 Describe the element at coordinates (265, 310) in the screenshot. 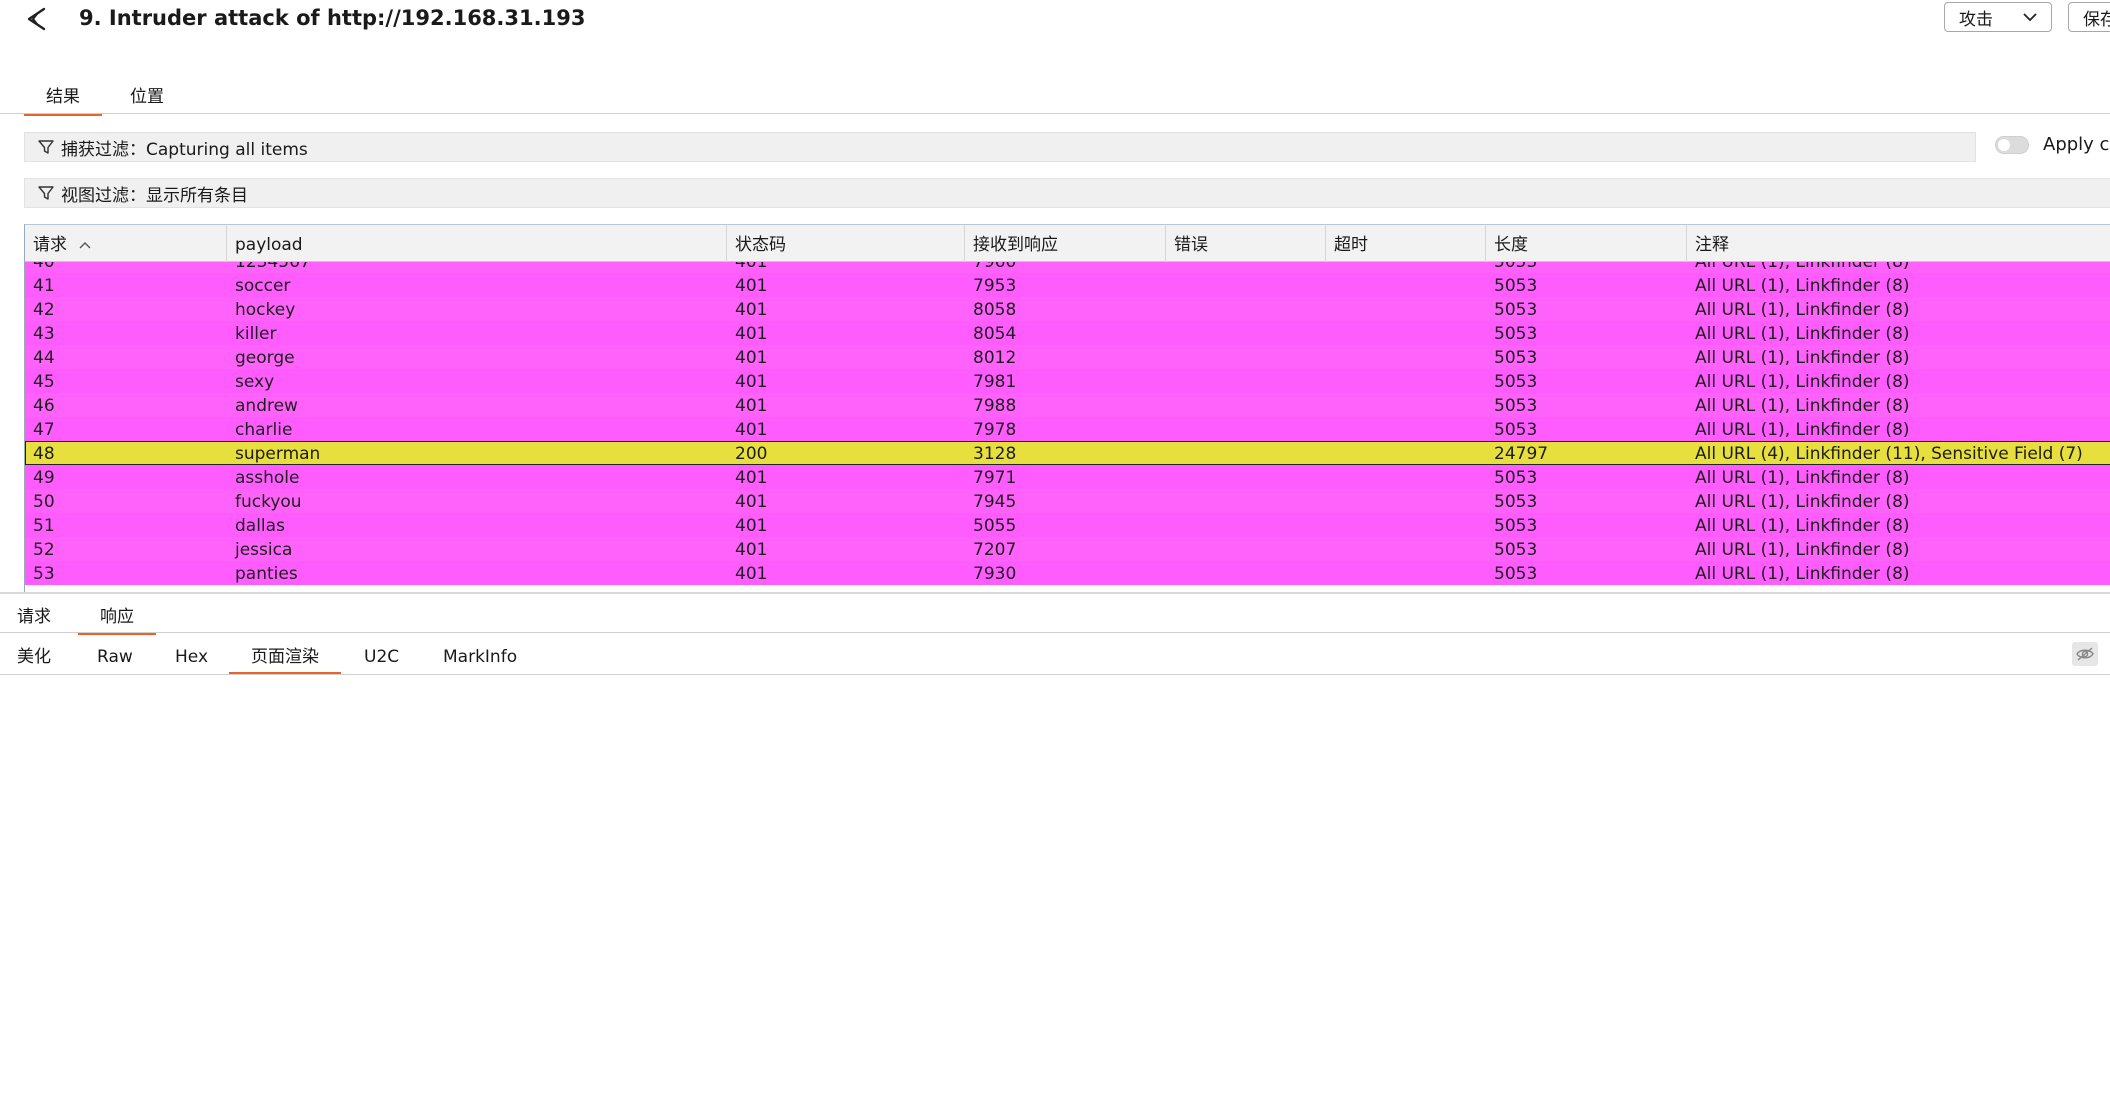

I see `cell-payload: hockey` at that location.